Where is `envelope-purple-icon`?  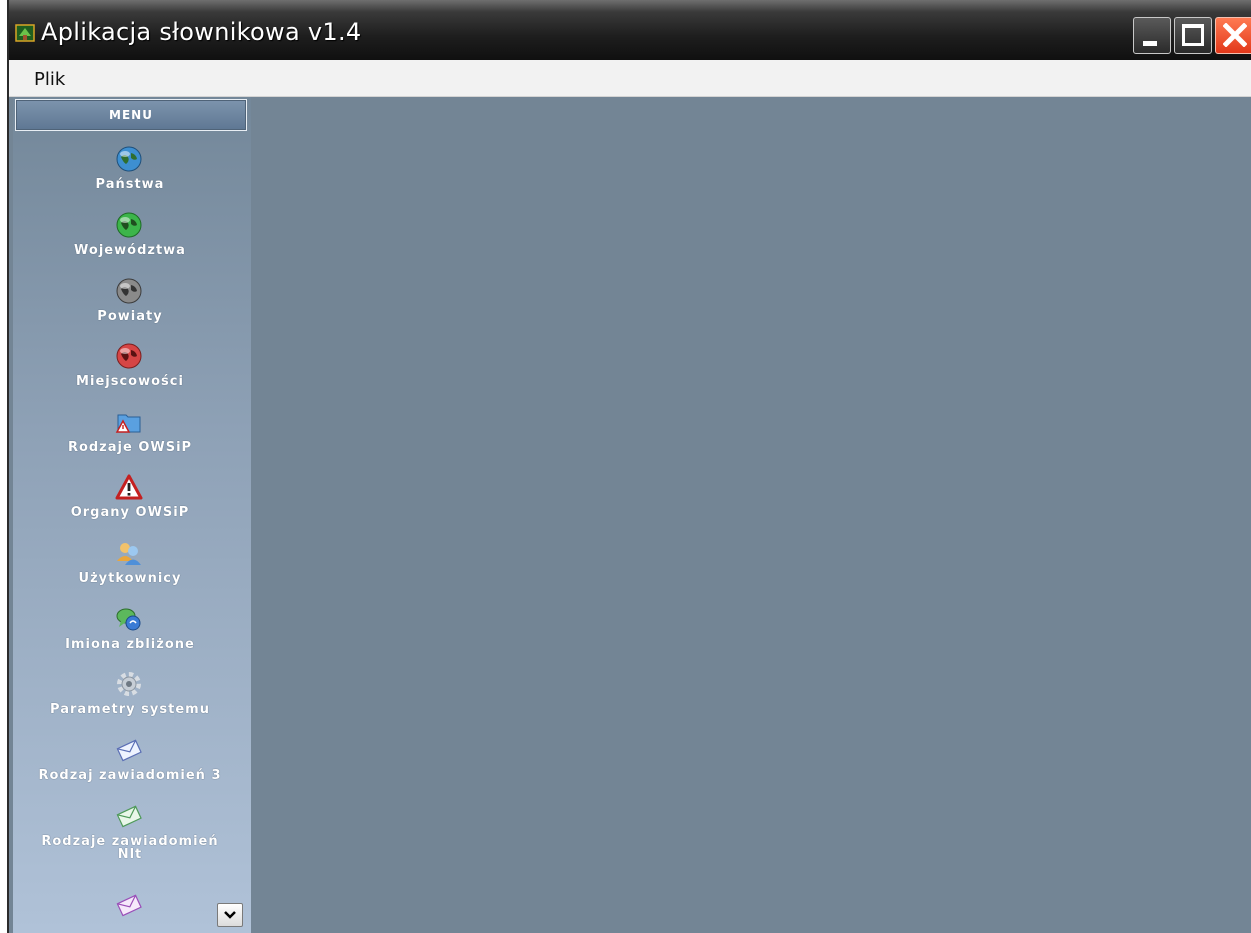
envelope-purple-icon is located at coordinates (129, 905).